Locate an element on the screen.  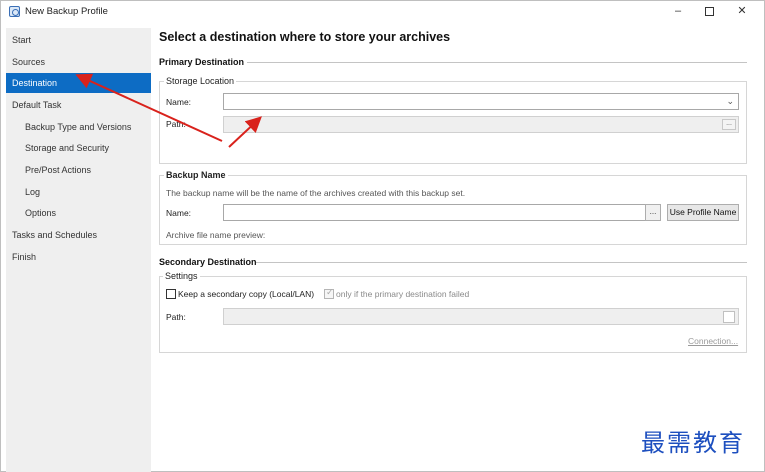
annotation-arrows is located at coordinates (168, 110).